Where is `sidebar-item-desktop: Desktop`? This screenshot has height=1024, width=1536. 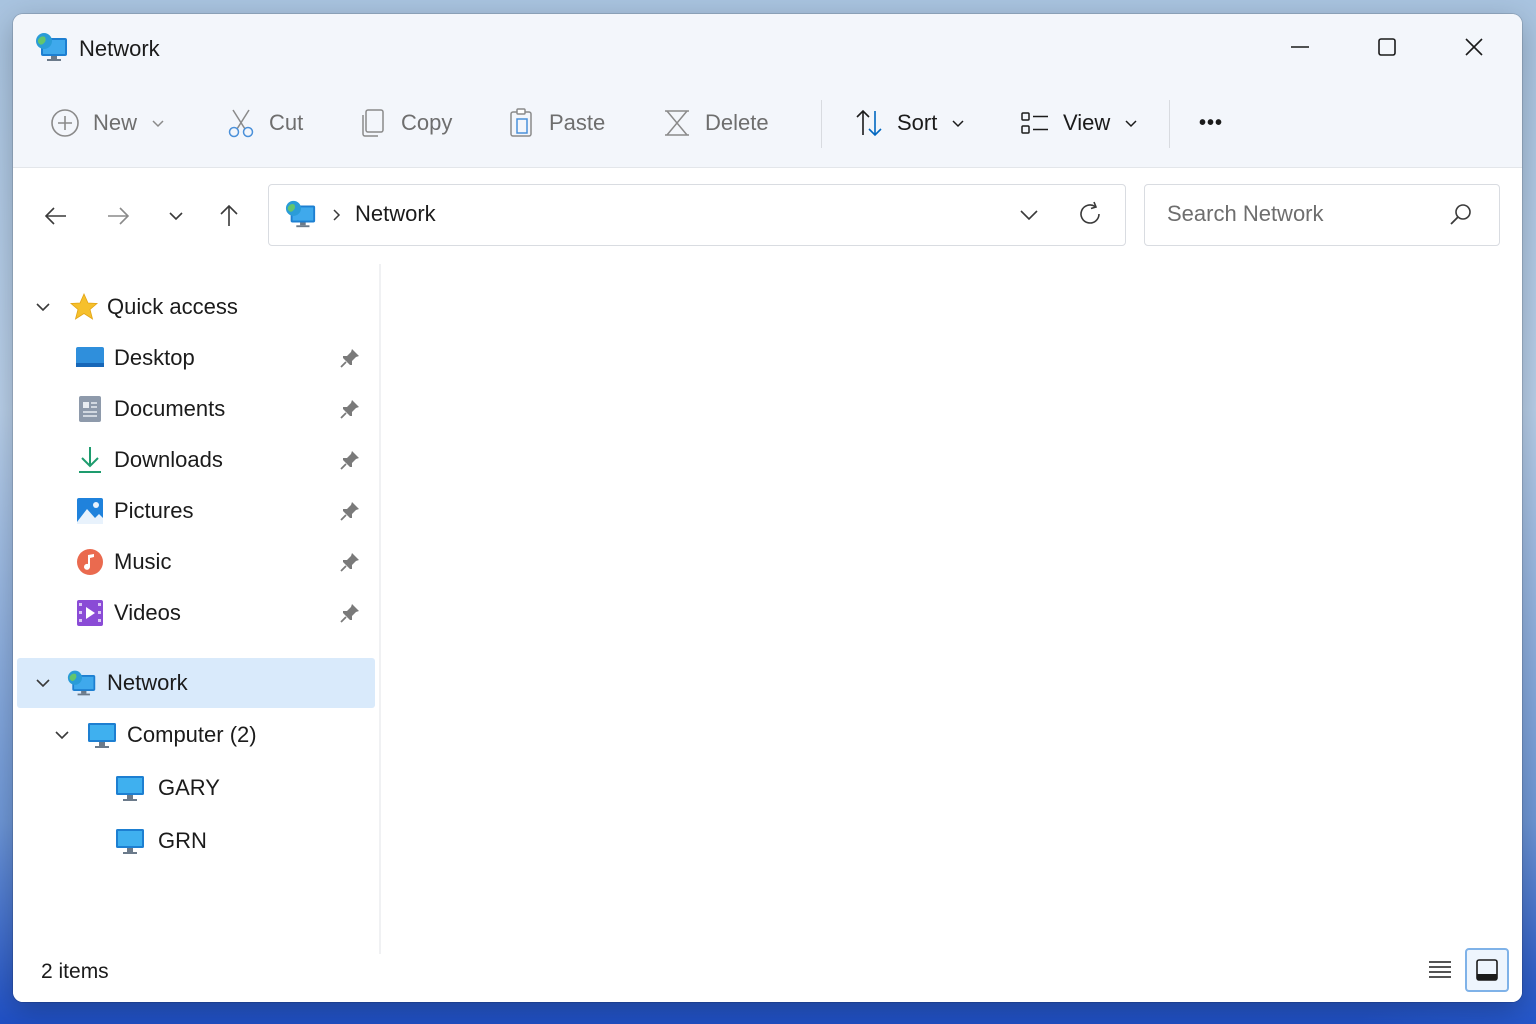
sidebar-item-desktop: Desktop is located at coordinates (196, 358).